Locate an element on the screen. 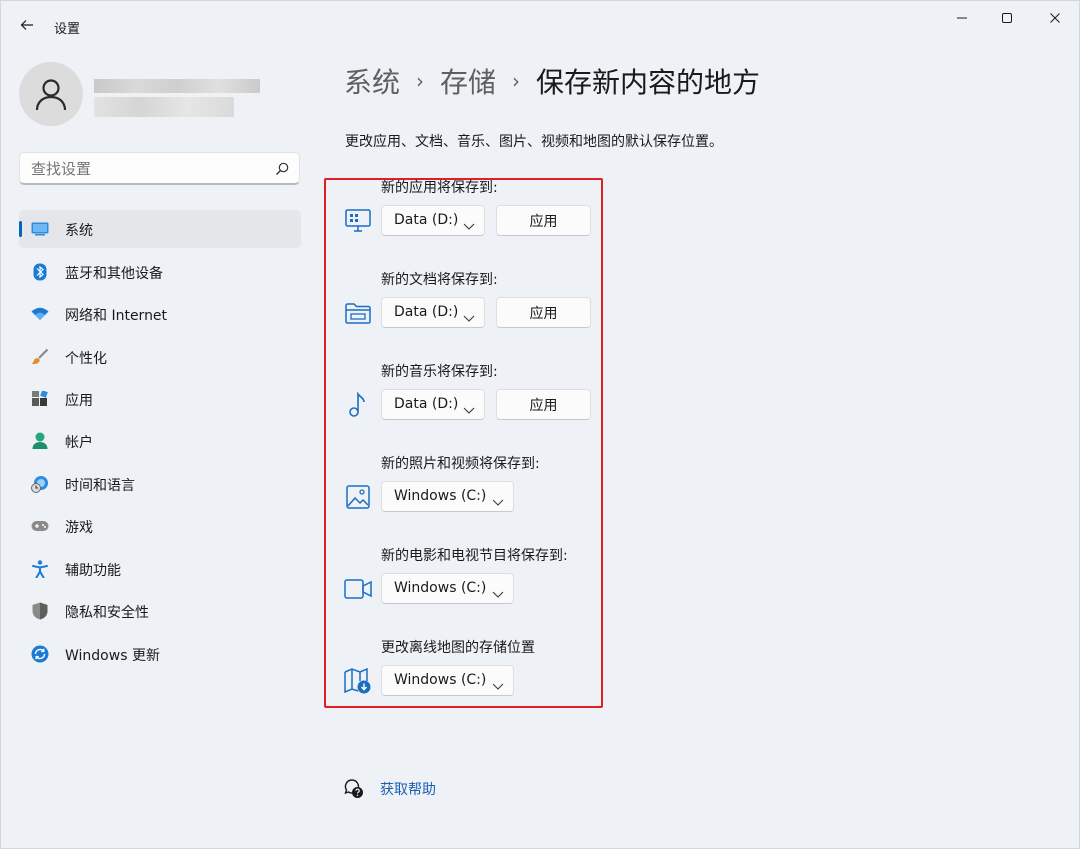 The image size is (1080, 849). sidebar-item-apps: 应用 is located at coordinates (160, 399).